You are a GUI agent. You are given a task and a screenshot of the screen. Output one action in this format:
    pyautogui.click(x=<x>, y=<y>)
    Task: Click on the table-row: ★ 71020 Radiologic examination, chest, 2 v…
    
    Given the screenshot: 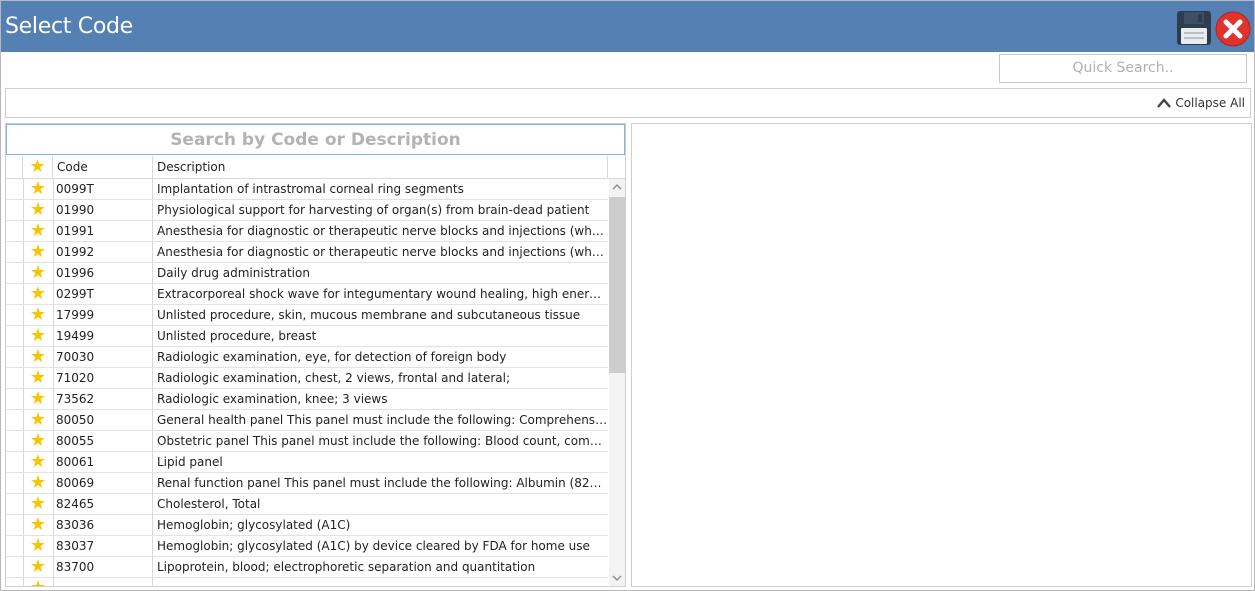 What is the action you would take?
    pyautogui.click(x=307, y=378)
    